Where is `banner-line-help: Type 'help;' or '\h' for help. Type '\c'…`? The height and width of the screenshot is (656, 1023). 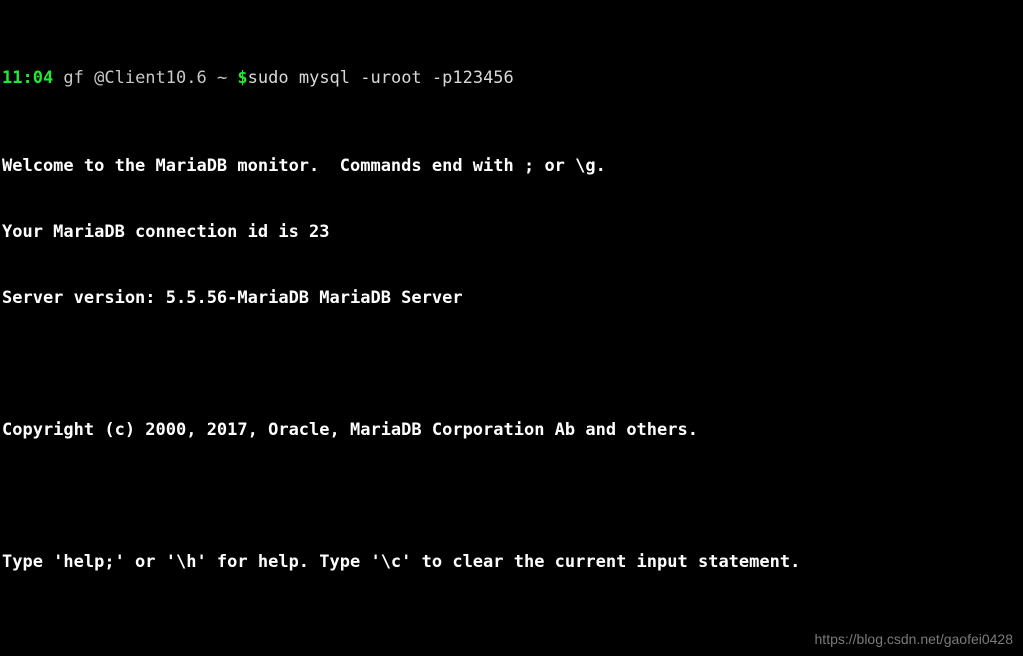
banner-line-help: Type 'help;' or '\h' for help. Type '\c'… is located at coordinates (401, 562).